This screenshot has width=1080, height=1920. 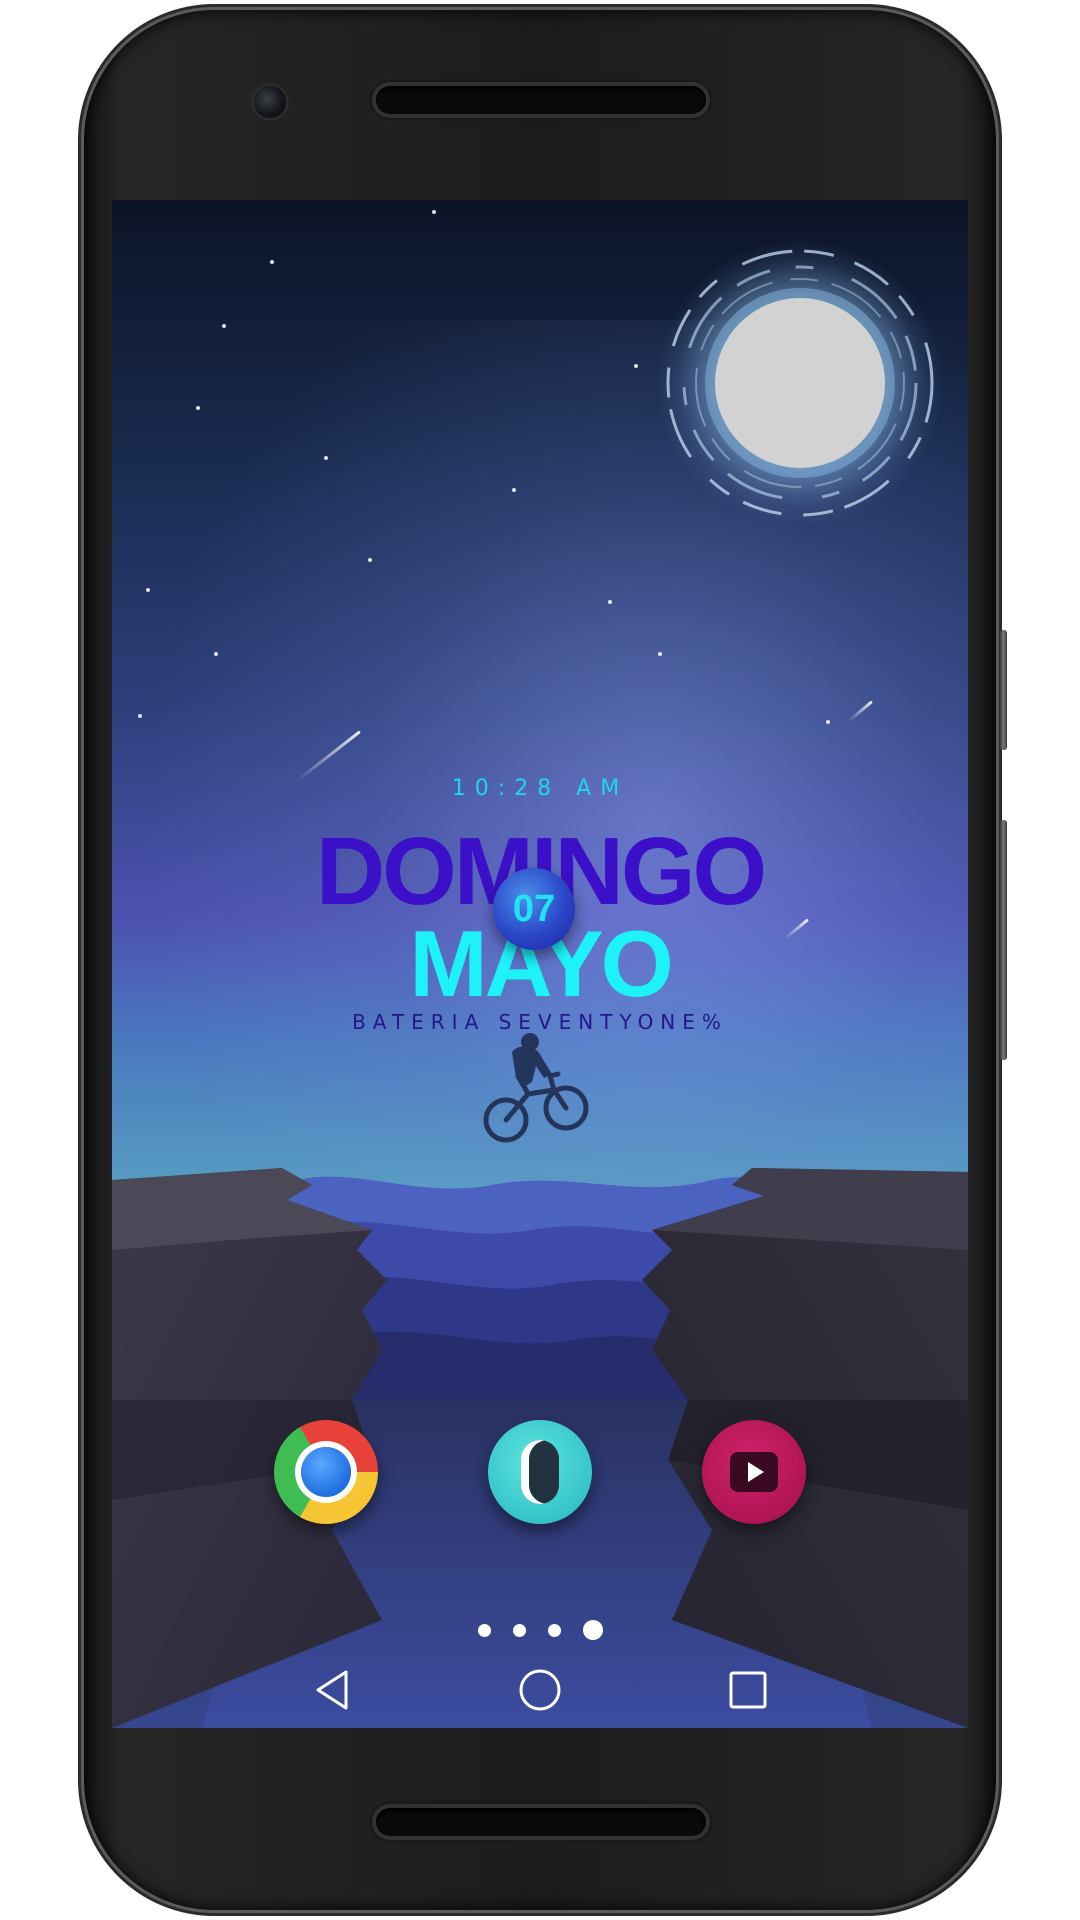 What do you see at coordinates (534, 909) in the screenshot?
I see `date-badge: 07` at bounding box center [534, 909].